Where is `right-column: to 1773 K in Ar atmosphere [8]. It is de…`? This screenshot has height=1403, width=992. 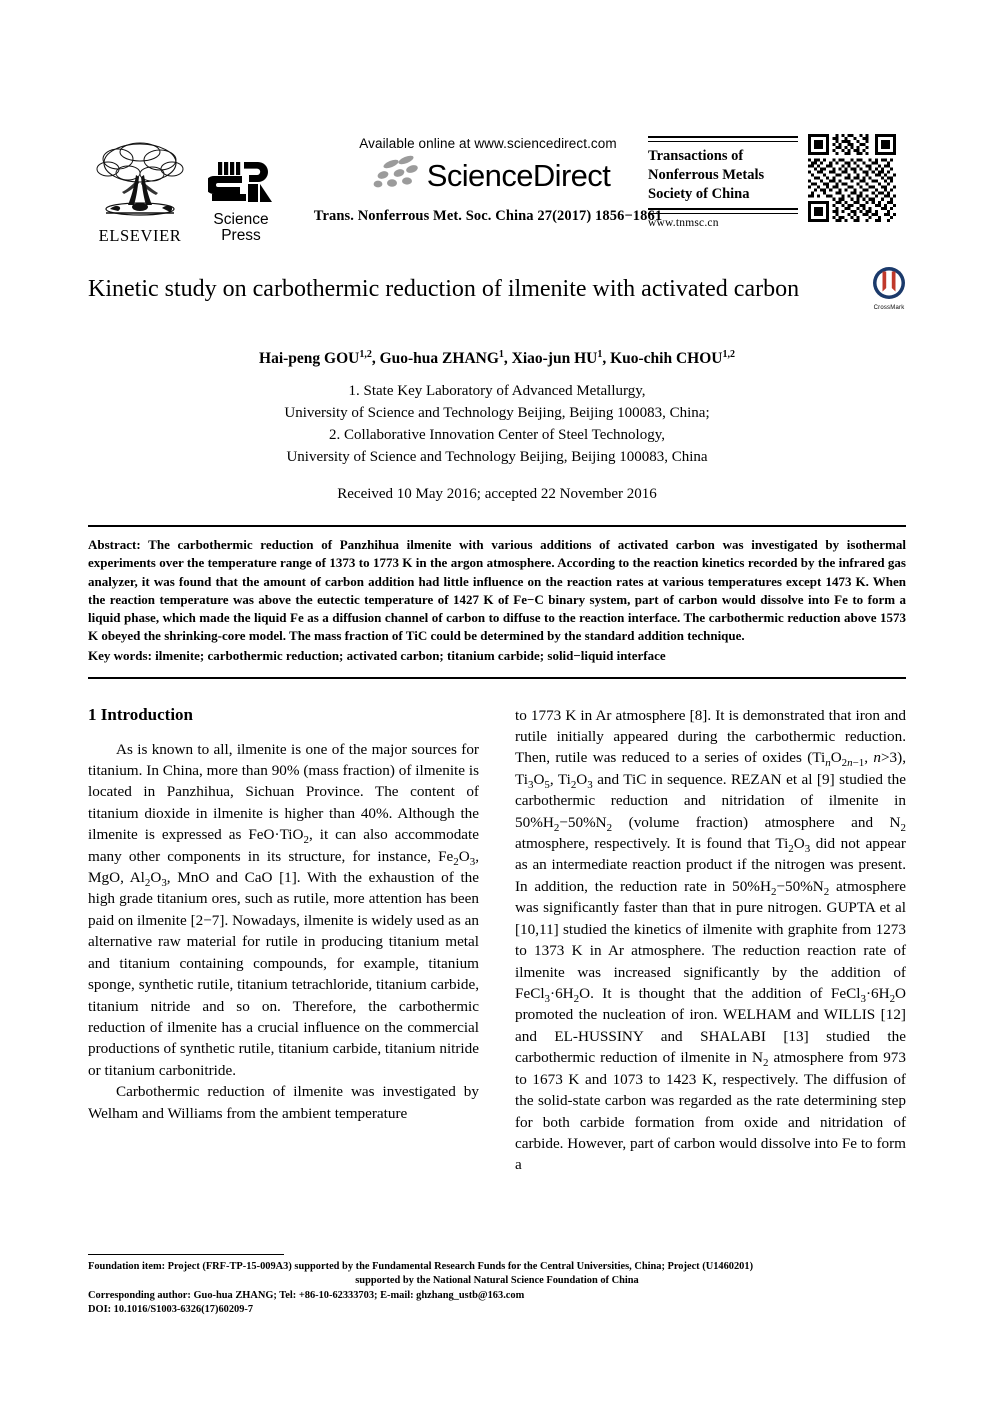
right-column: to 1773 K in Ar atmosphere [8]. It is de… is located at coordinates (710, 940).